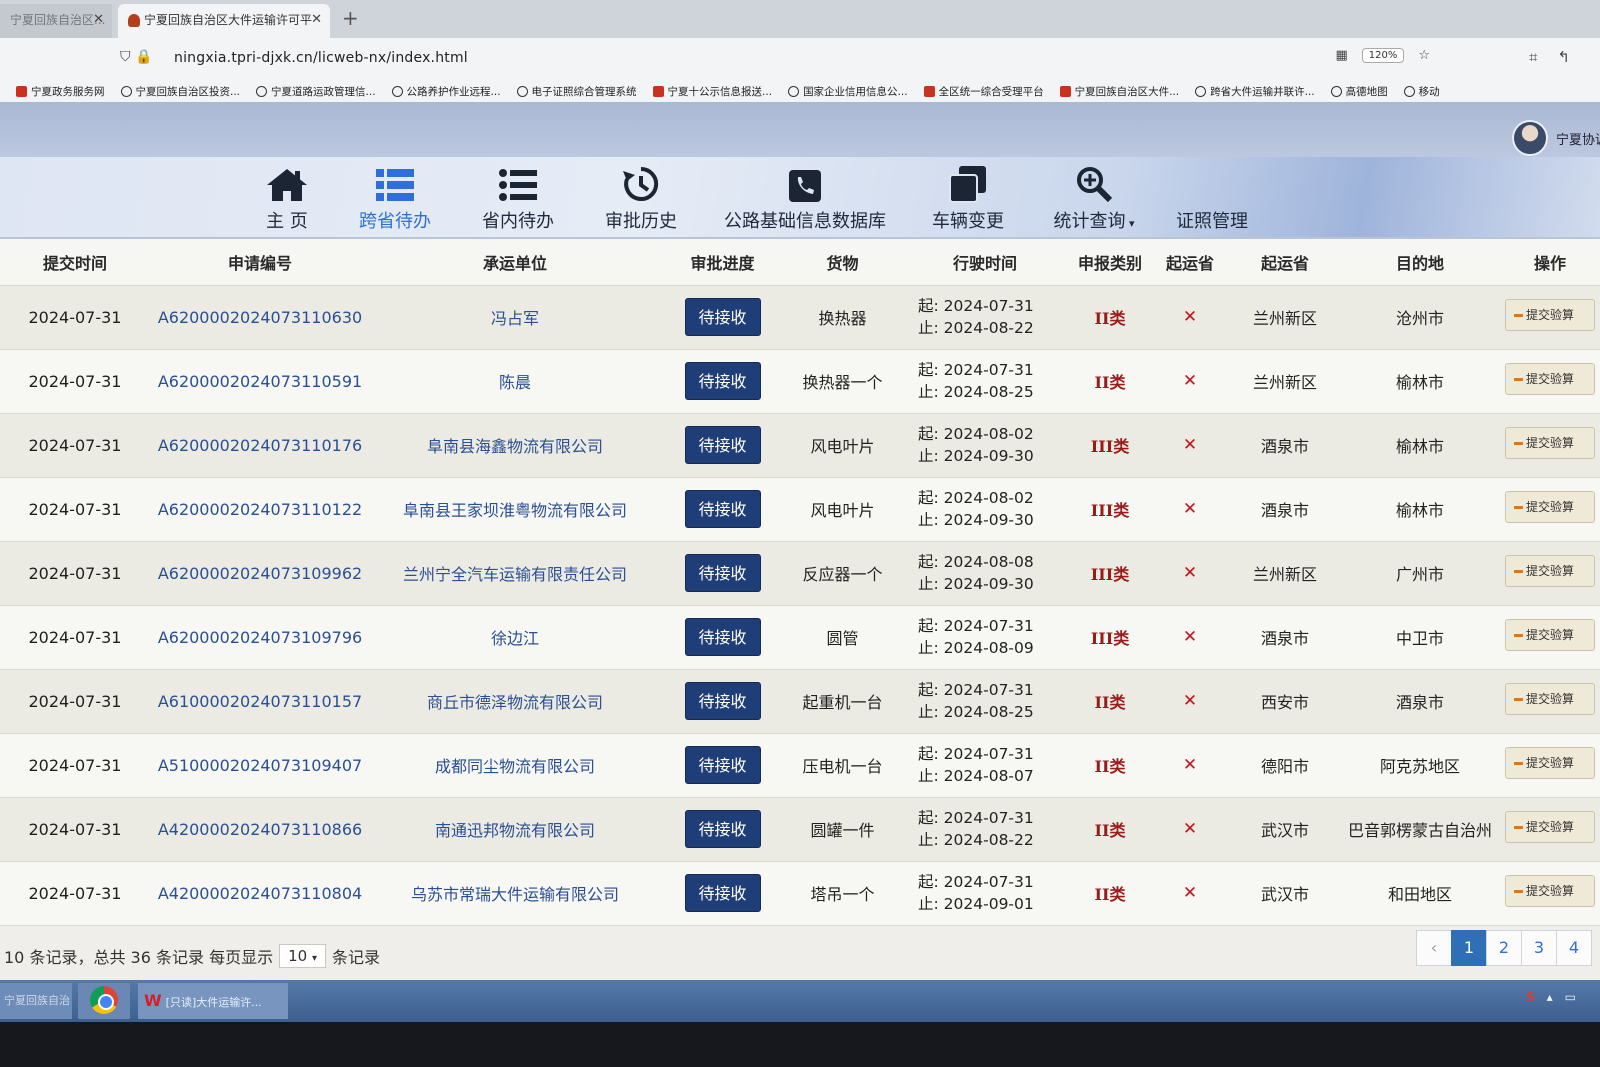 This screenshot has width=1600, height=1067. Describe the element at coordinates (988, 434) in the screenshot. I see `start-date: 2024-08-02` at that location.